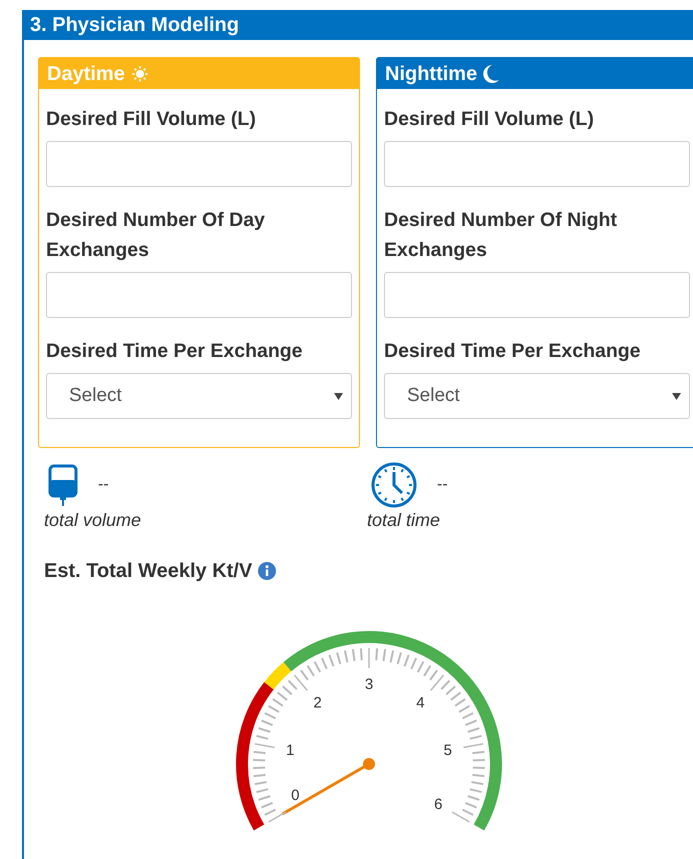 The image size is (693, 859). Describe the element at coordinates (501, 235) in the screenshot. I see `field-label: Desired Number Of Night Exchanges` at that location.